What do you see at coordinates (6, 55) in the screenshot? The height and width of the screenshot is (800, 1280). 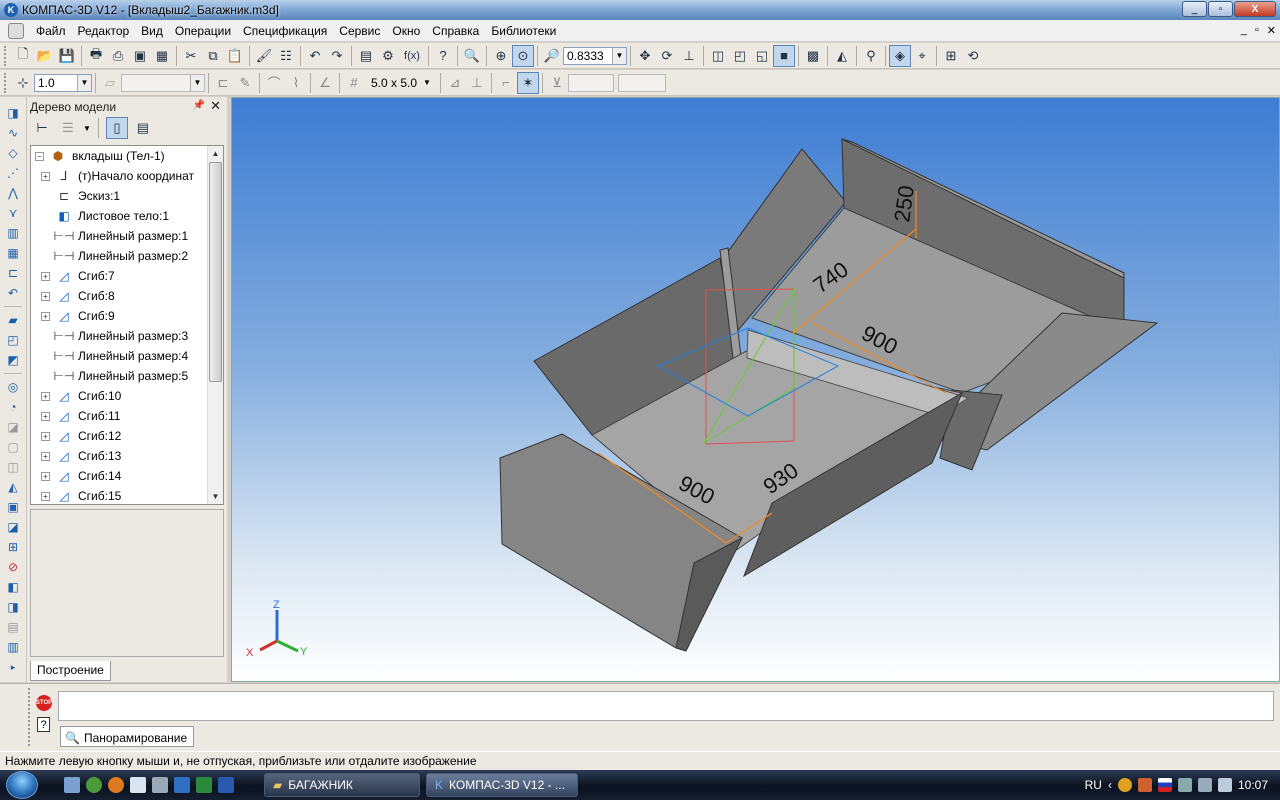 I see `toolbar-grip` at bounding box center [6, 55].